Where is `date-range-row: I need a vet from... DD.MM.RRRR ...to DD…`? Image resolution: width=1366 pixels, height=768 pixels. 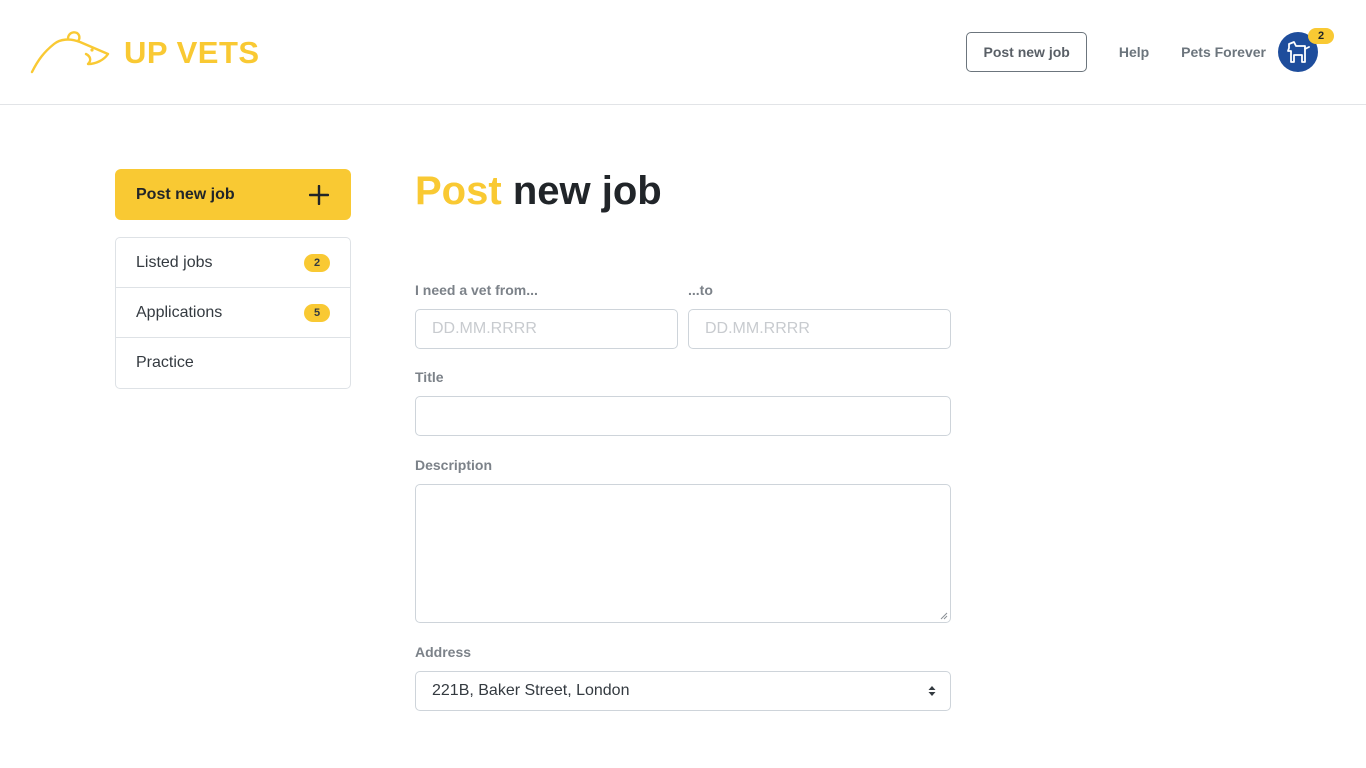
date-range-row: I need a vet from... DD.MM.RRRR ...to DD… is located at coordinates (683, 317).